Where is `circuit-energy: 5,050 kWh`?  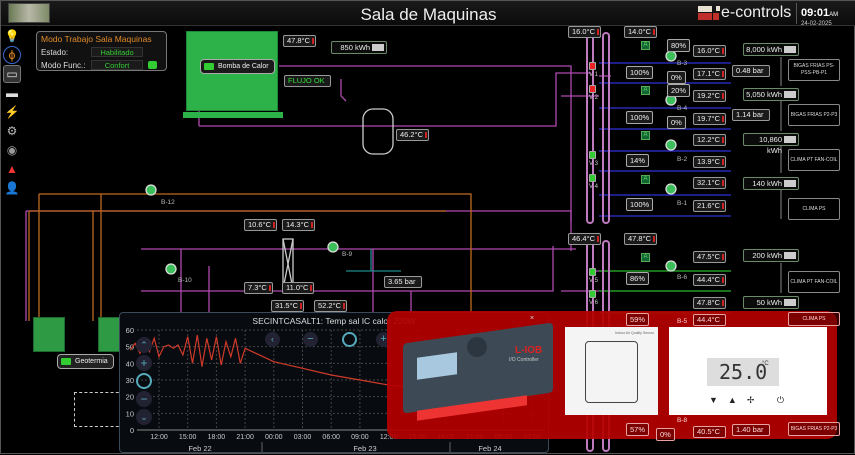 circuit-energy: 5,050 kWh is located at coordinates (771, 94).